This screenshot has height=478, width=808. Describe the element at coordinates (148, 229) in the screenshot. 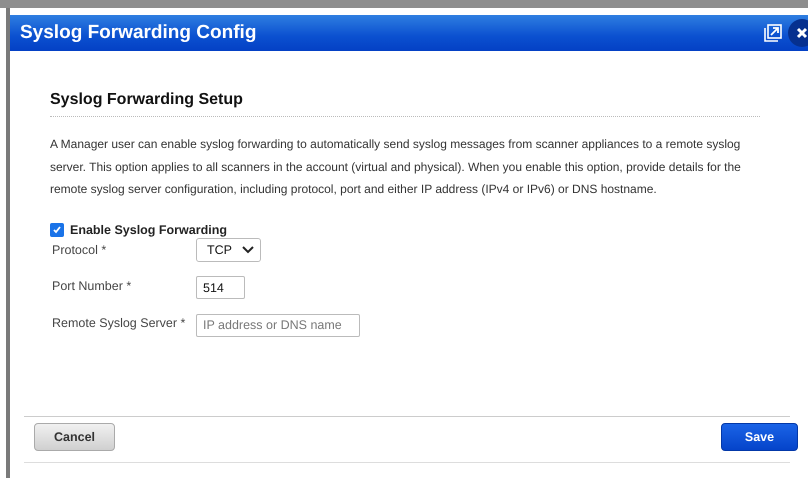

I see `checkbox-label: Enable Syslog Forwarding` at that location.